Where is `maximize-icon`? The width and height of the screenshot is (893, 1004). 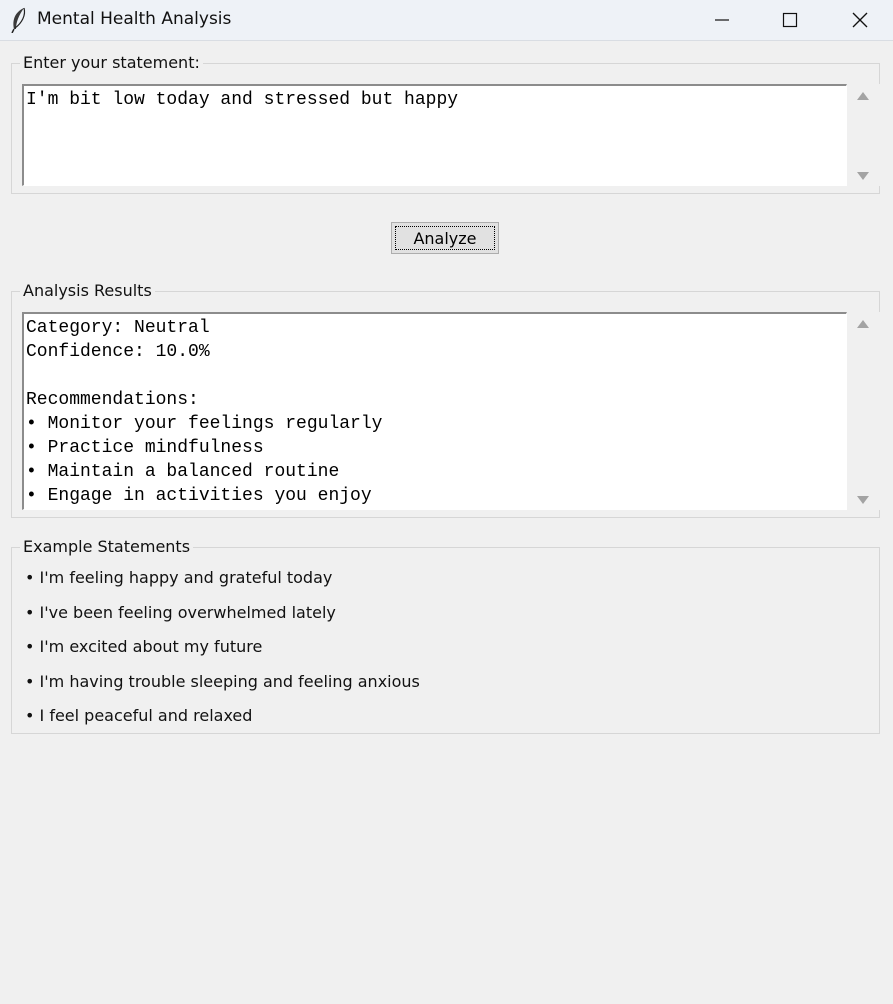 maximize-icon is located at coordinates (790, 20).